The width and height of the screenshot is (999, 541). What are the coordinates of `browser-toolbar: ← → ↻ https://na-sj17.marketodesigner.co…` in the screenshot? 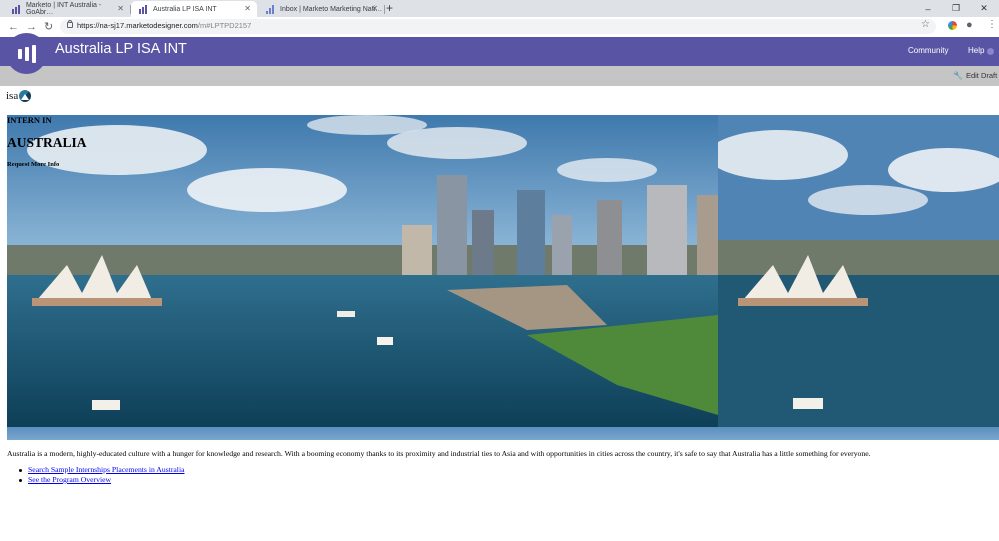 It's located at (499, 27).